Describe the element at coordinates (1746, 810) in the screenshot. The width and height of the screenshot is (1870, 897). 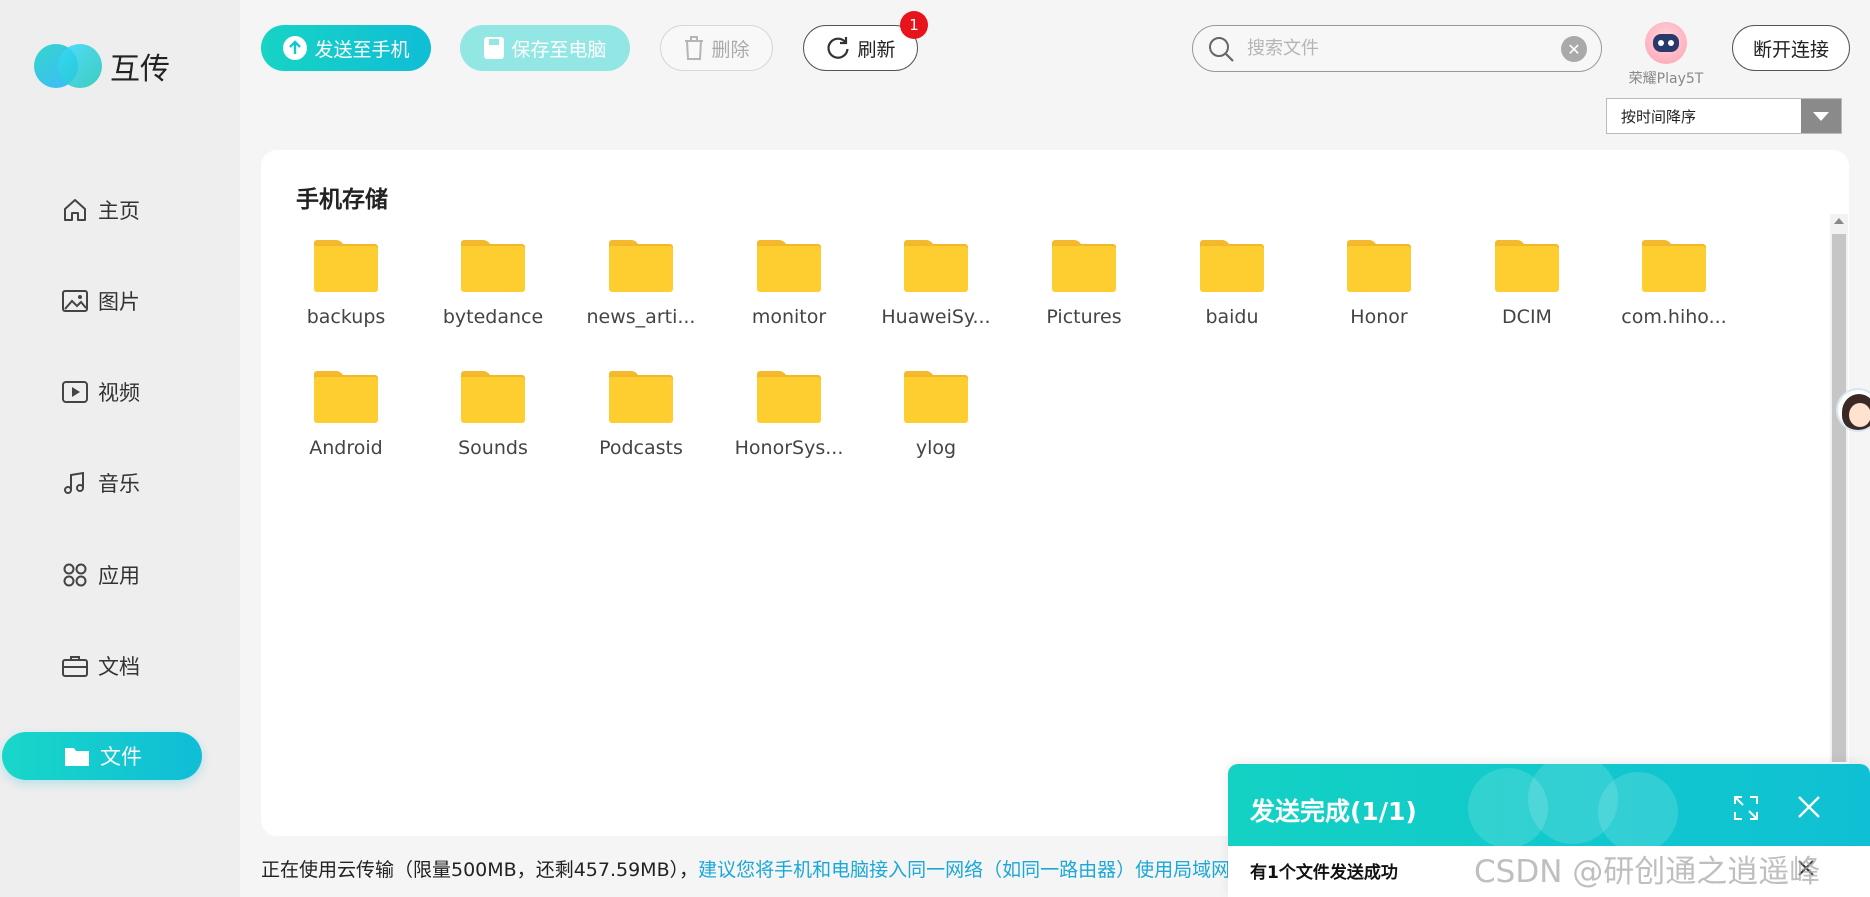
I see `expand-icon` at that location.